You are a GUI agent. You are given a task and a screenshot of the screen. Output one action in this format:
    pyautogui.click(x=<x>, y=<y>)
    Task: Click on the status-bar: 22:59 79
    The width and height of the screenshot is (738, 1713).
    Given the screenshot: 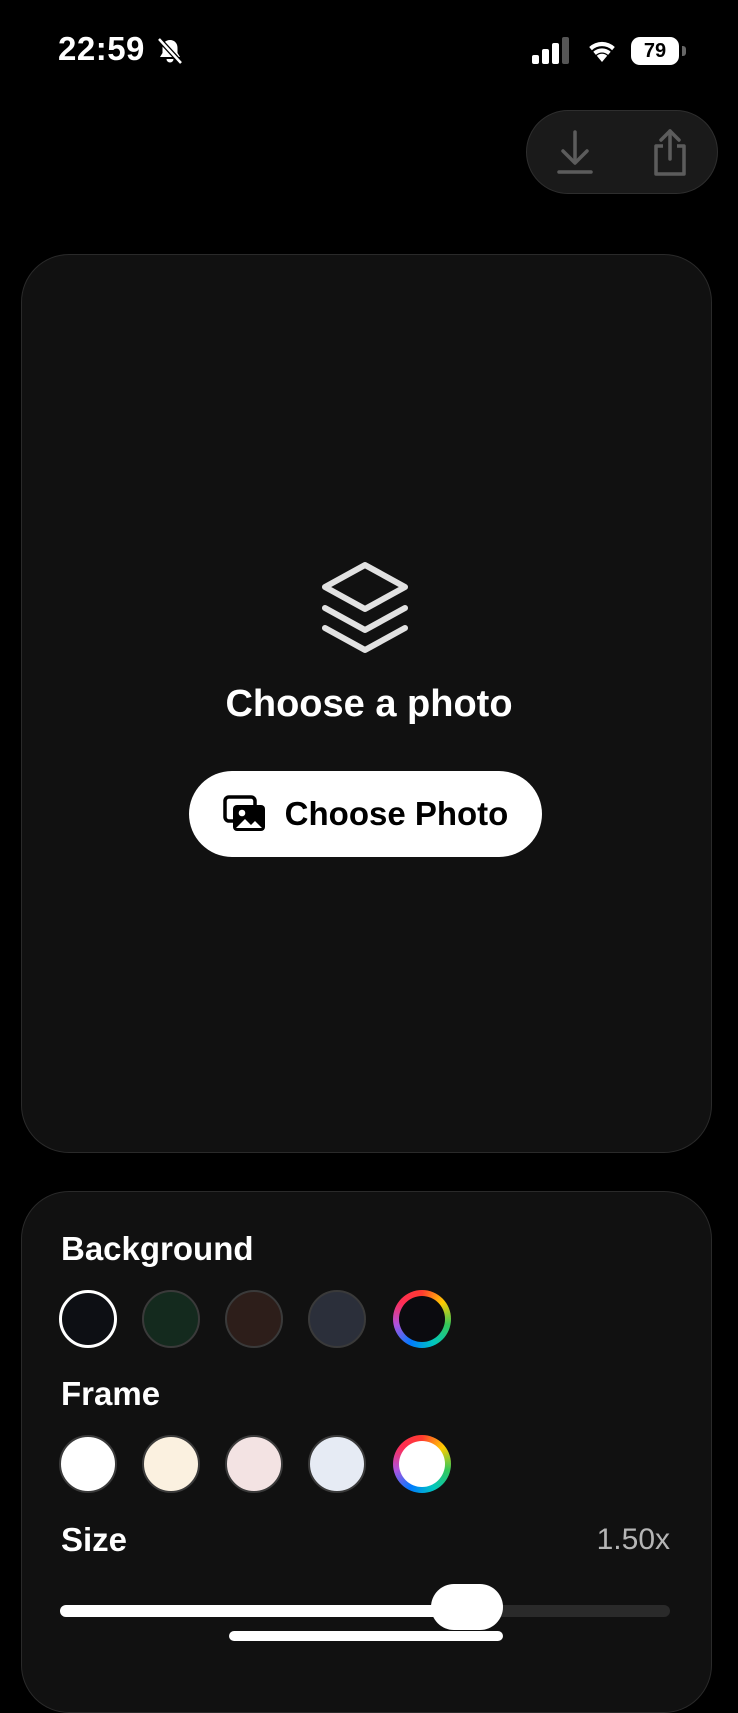 What is the action you would take?
    pyautogui.click(x=369, y=50)
    